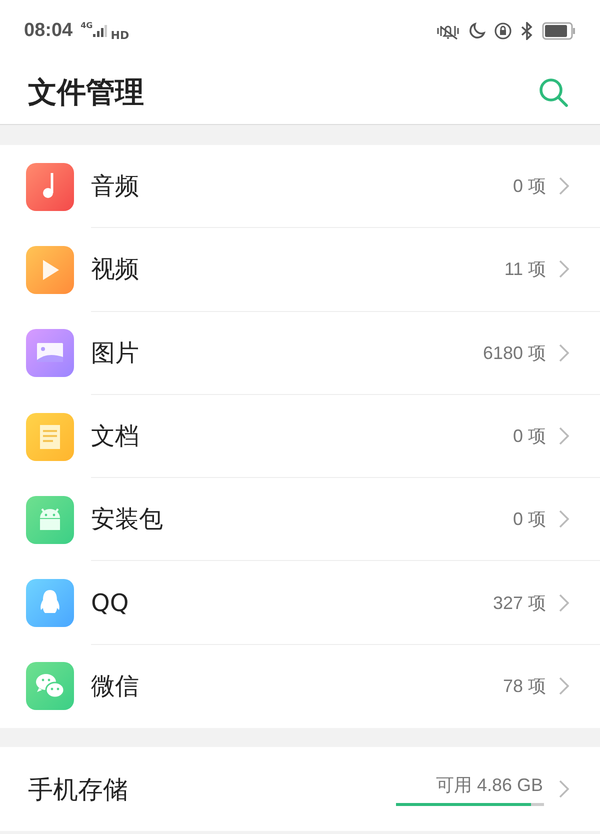  I want to click on category-item: 文档 0 项, so click(300, 436).